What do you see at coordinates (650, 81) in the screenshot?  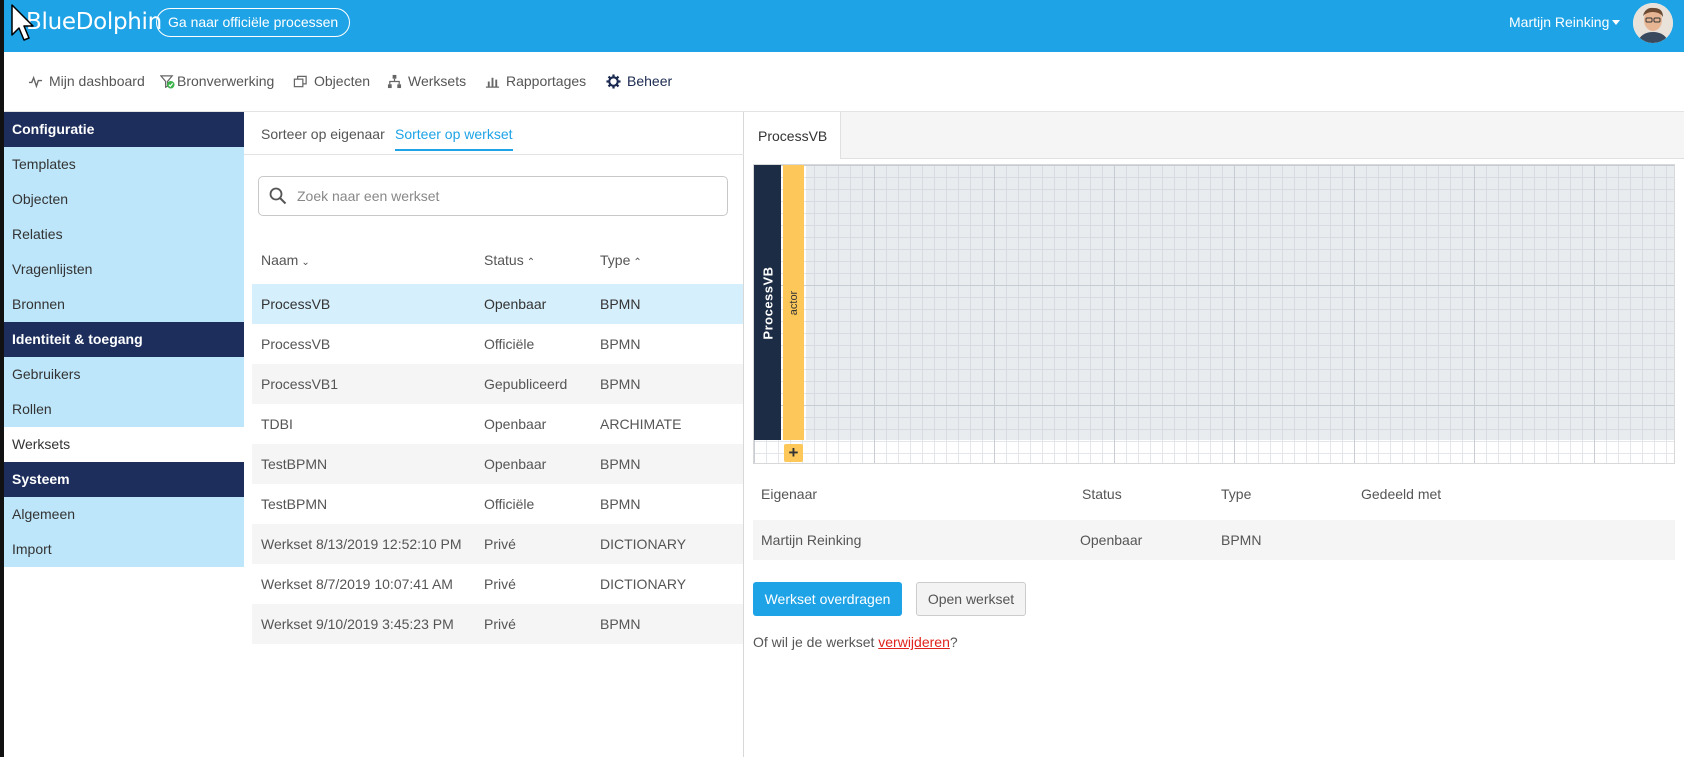 I see `nav-label: Beheer` at bounding box center [650, 81].